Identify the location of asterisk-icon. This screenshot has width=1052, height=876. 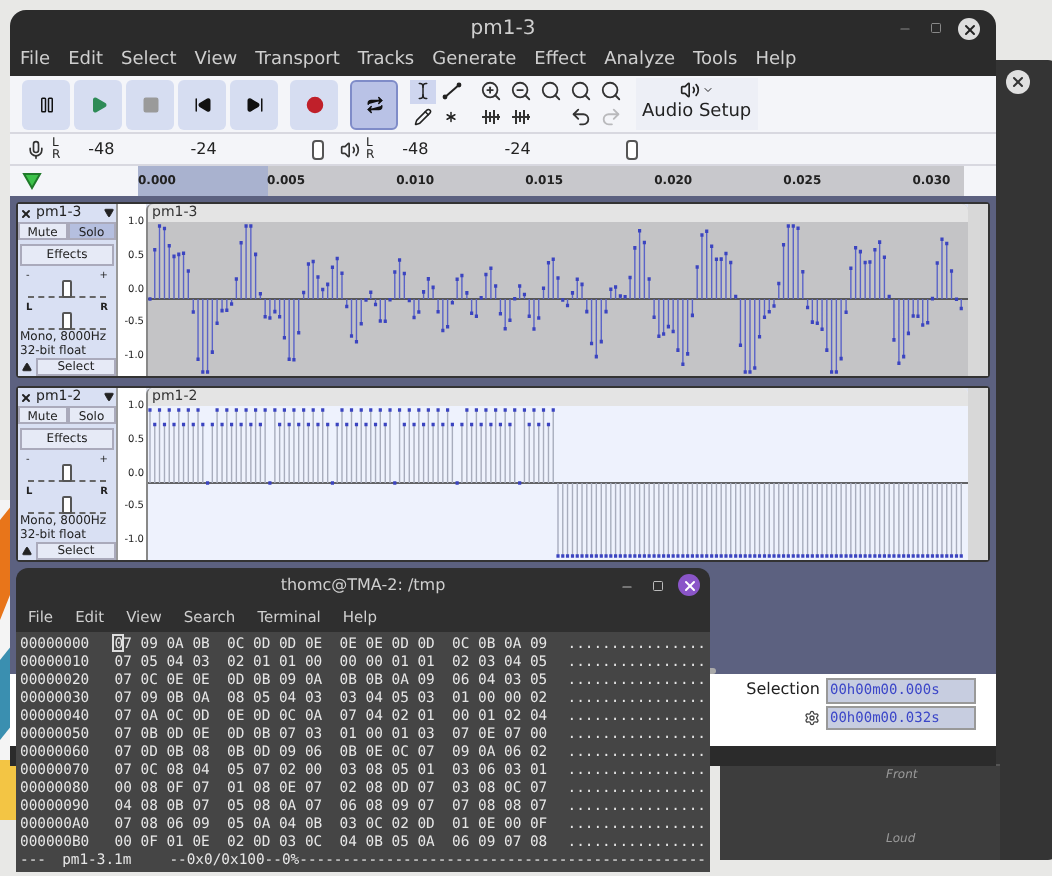
(451, 117).